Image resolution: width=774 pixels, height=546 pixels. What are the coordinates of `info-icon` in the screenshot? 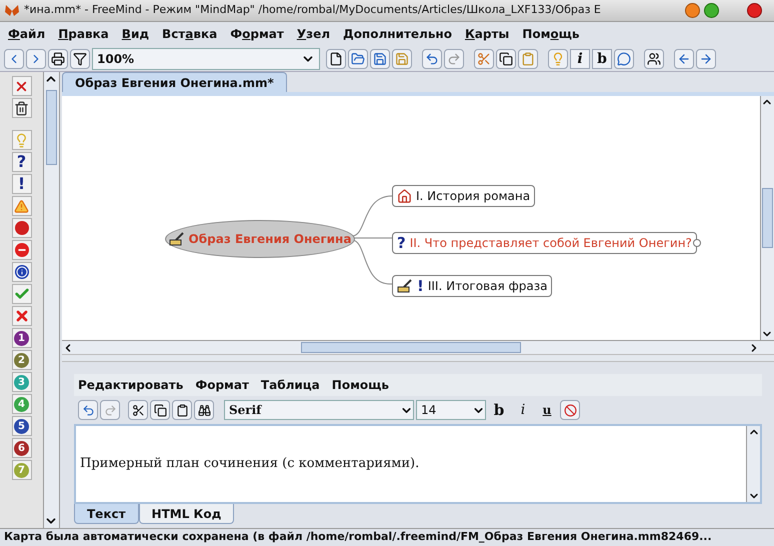 It's located at (22, 272).